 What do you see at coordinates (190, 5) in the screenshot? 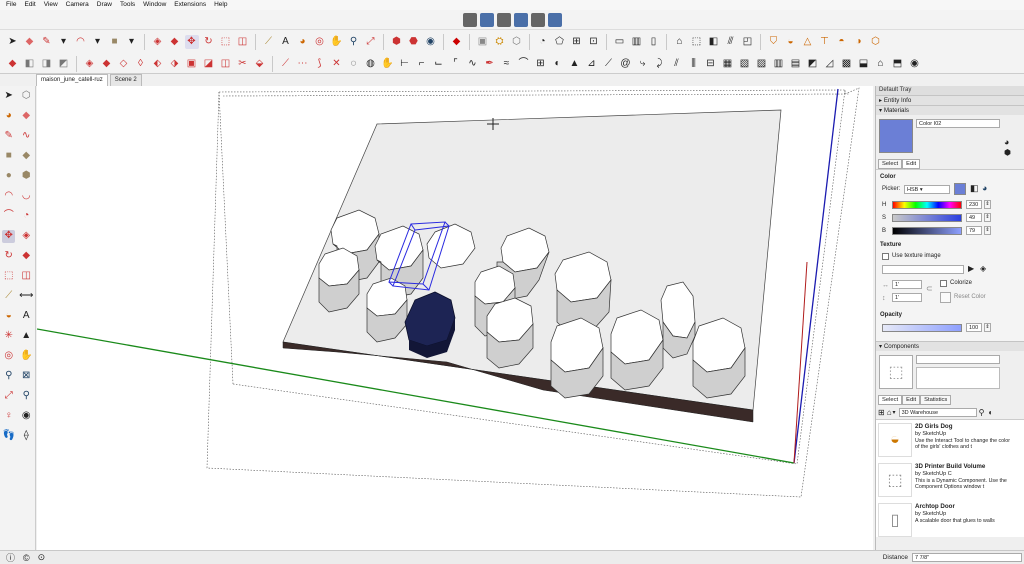
I see `menu-extensions: Extensions` at bounding box center [190, 5].